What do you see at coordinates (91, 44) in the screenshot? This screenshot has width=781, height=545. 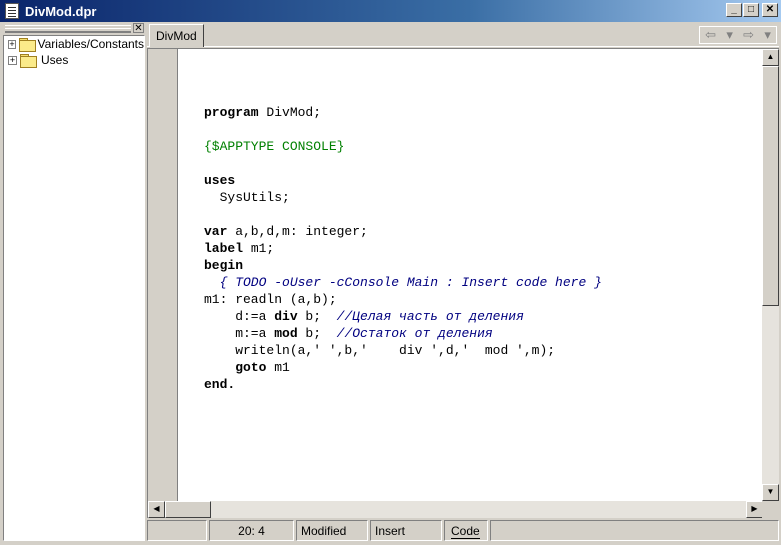 I see `tree-item-label: Variables/Constants` at bounding box center [91, 44].